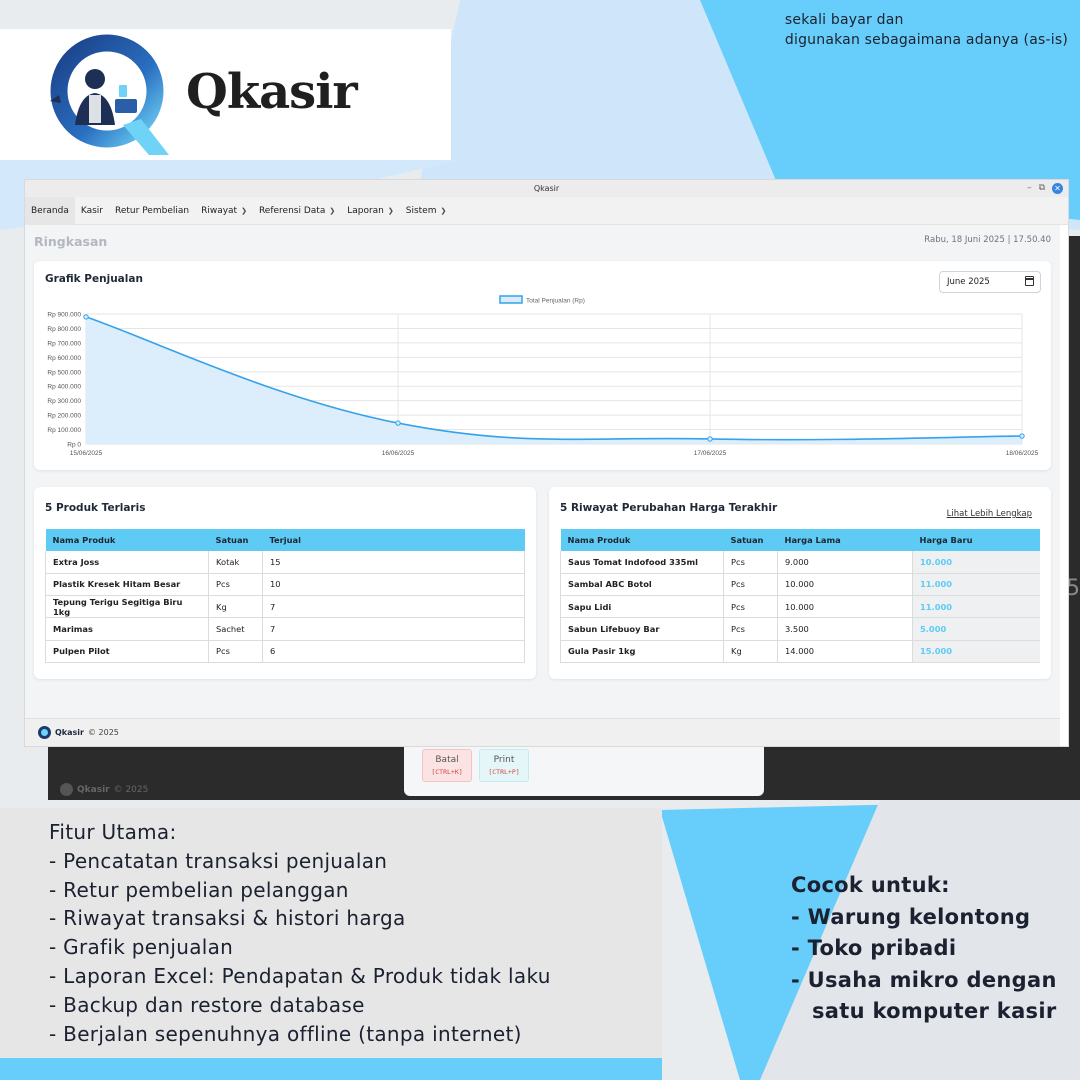 The height and width of the screenshot is (1080, 1080). What do you see at coordinates (285, 562) in the screenshot?
I see `table-row: Extra Joss Kotak 15` at bounding box center [285, 562].